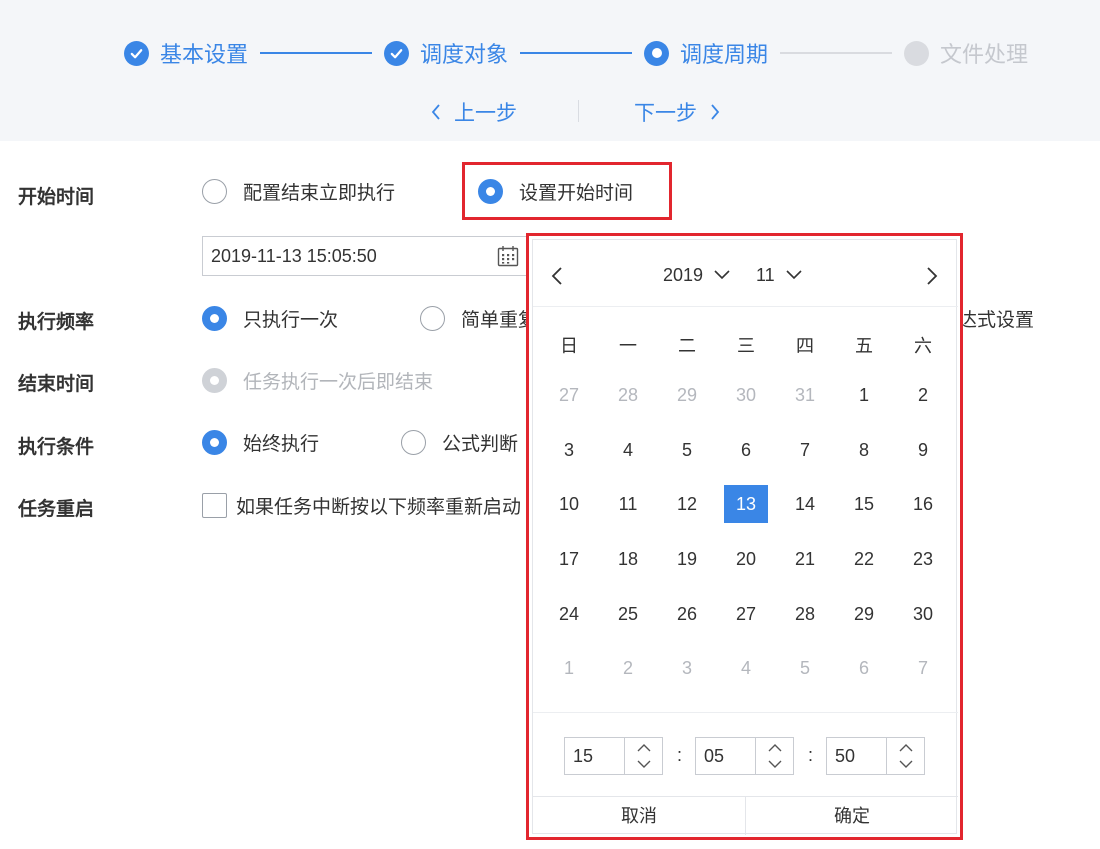  What do you see at coordinates (864, 450) in the screenshot?
I see `day-cell: 8` at bounding box center [864, 450].